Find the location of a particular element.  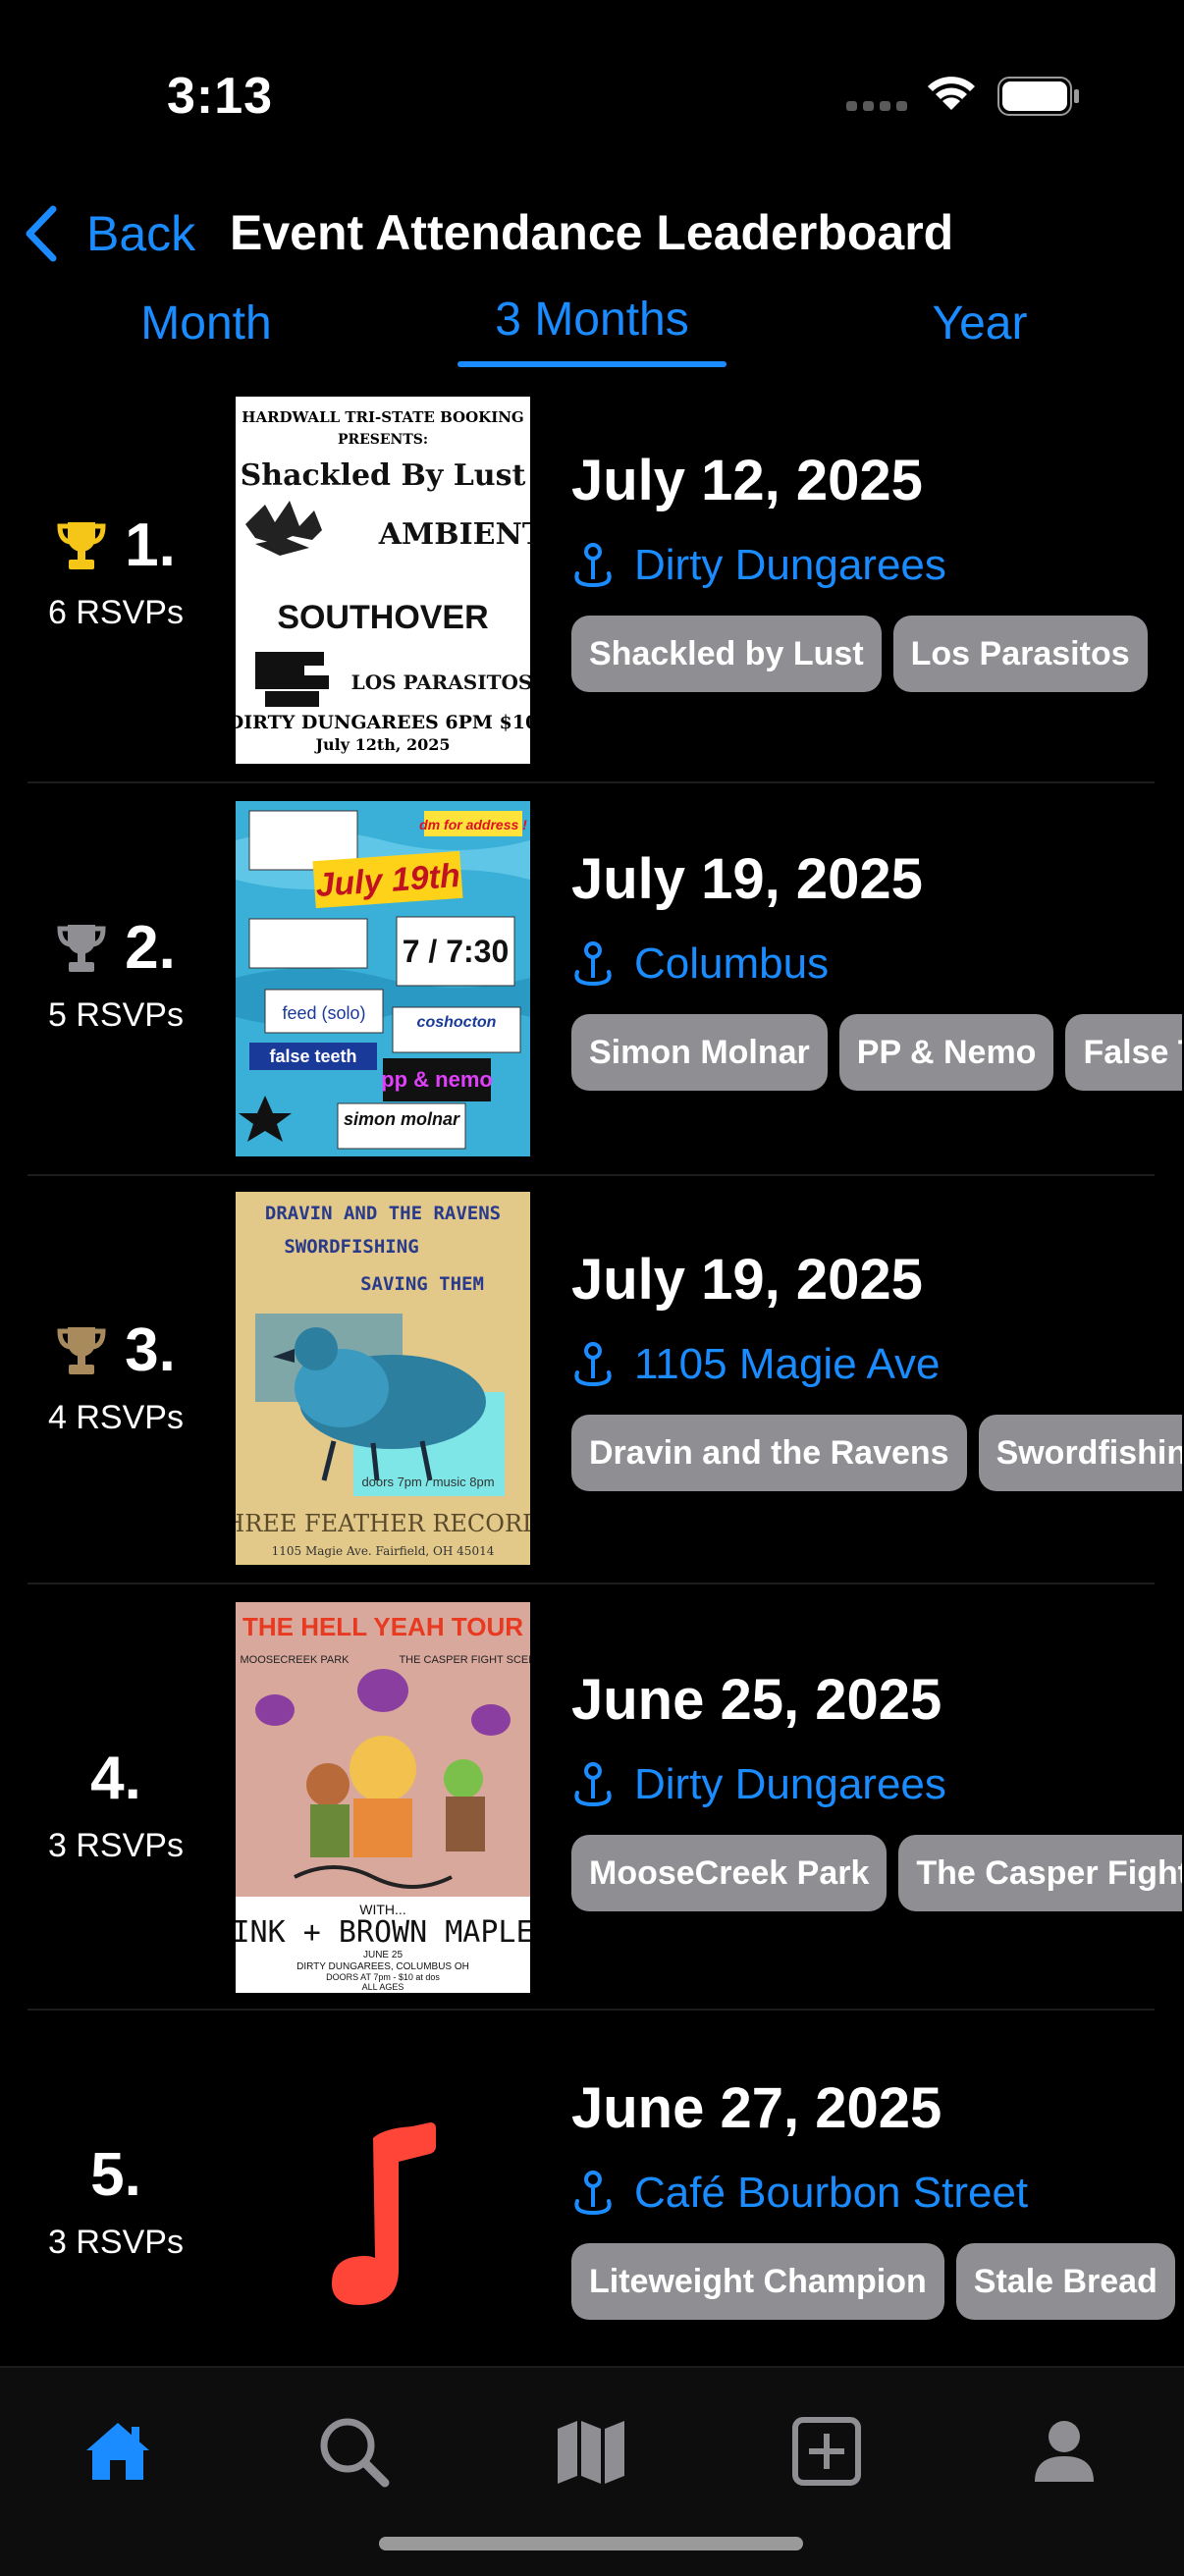

poster-doors: doors 7pm / music 8pm is located at coordinates (427, 1482).